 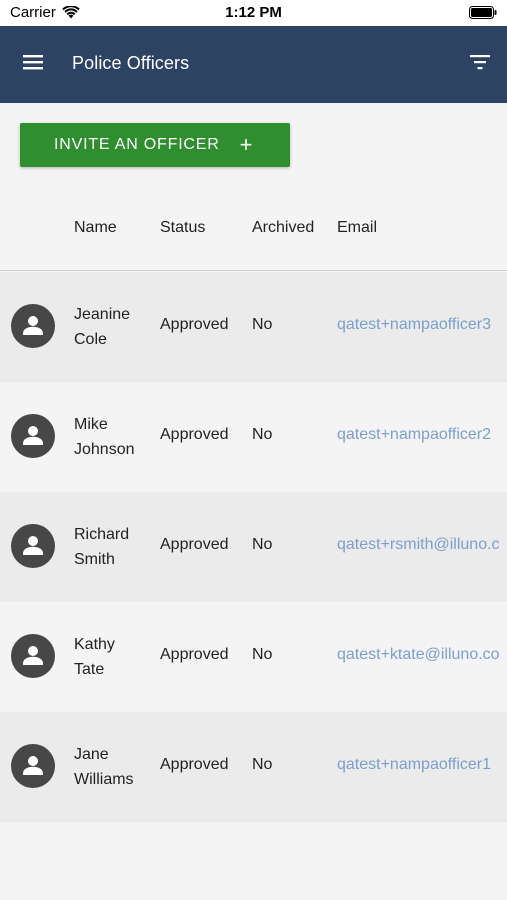 What do you see at coordinates (91, 754) in the screenshot?
I see `officer-first-name: Jane` at bounding box center [91, 754].